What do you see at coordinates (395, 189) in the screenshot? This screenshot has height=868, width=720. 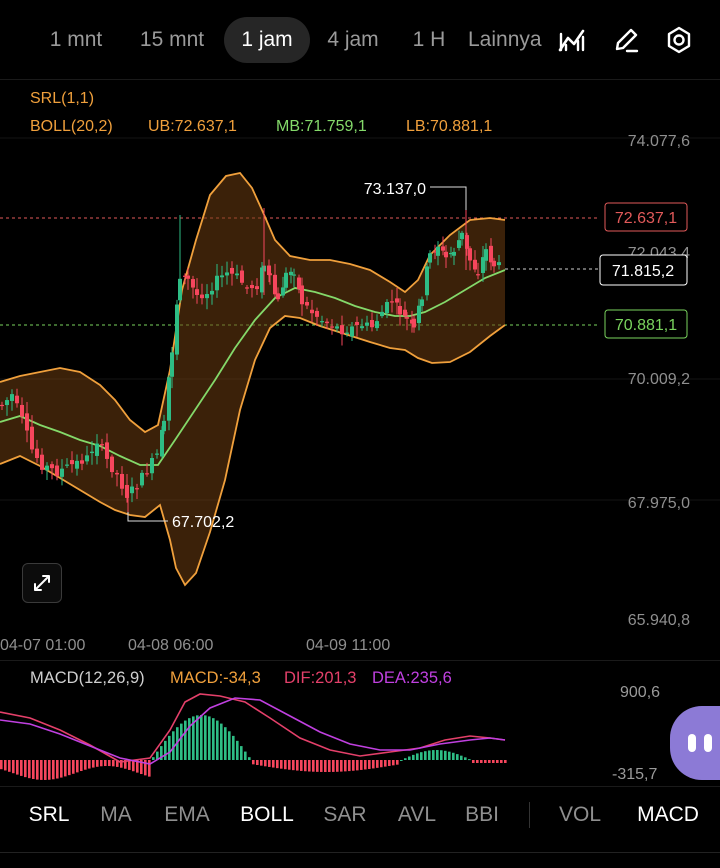 I see `high-price-label: 73.137,0` at bounding box center [395, 189].